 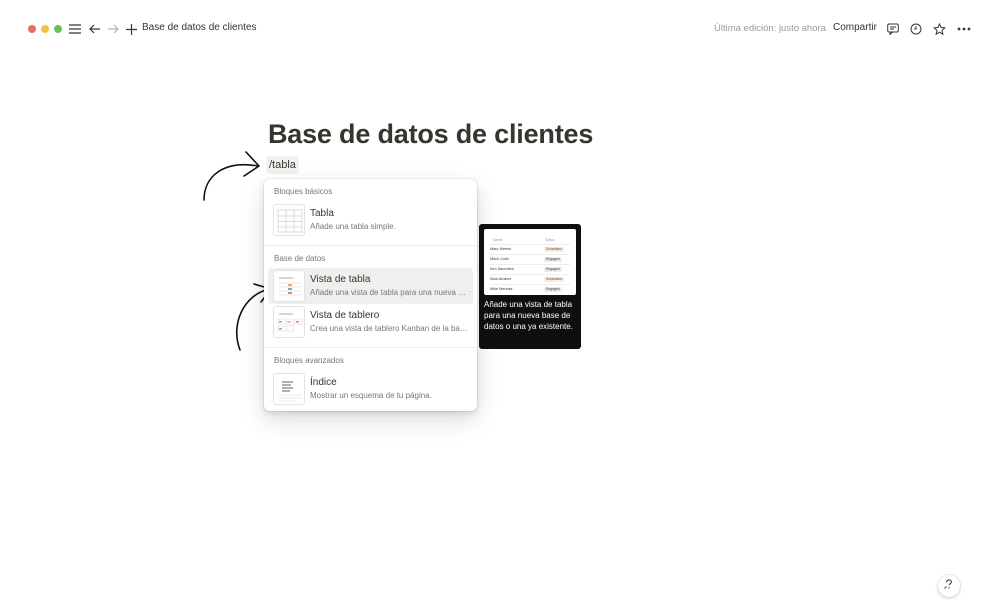 I want to click on preview-row-name: Stan Alvarez, so click(x=501, y=279).